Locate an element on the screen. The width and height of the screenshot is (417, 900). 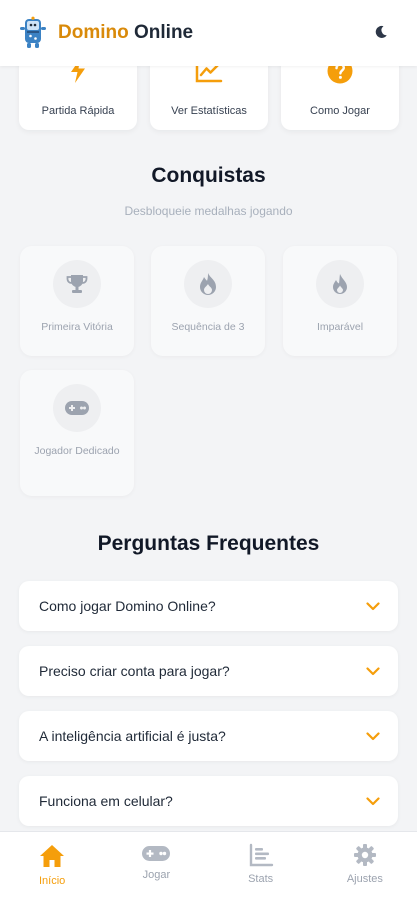
flame-icon is located at coordinates (208, 284).